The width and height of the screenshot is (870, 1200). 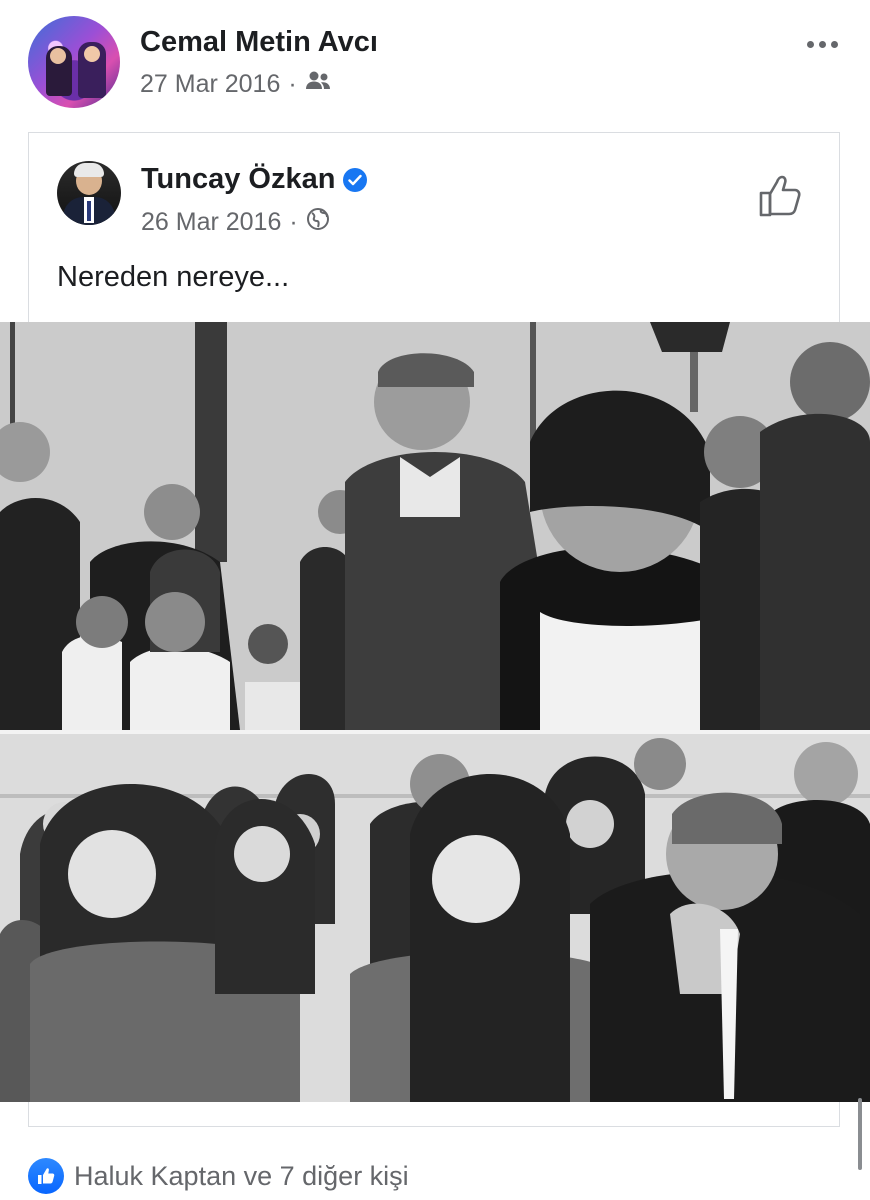 I want to click on scrollbar, so click(x=860, y=1134).